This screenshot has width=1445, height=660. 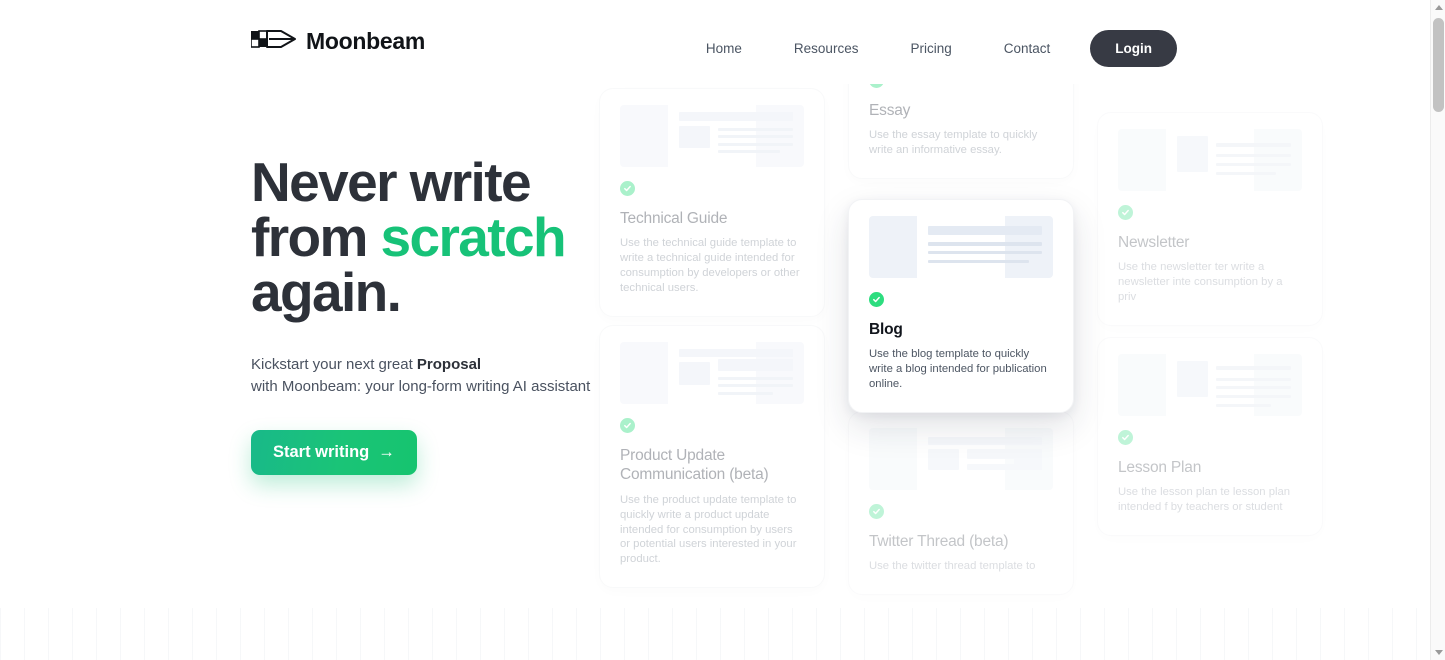 I want to click on hero-sub-line-1-prefix: Kickstart your next great, so click(x=334, y=364).